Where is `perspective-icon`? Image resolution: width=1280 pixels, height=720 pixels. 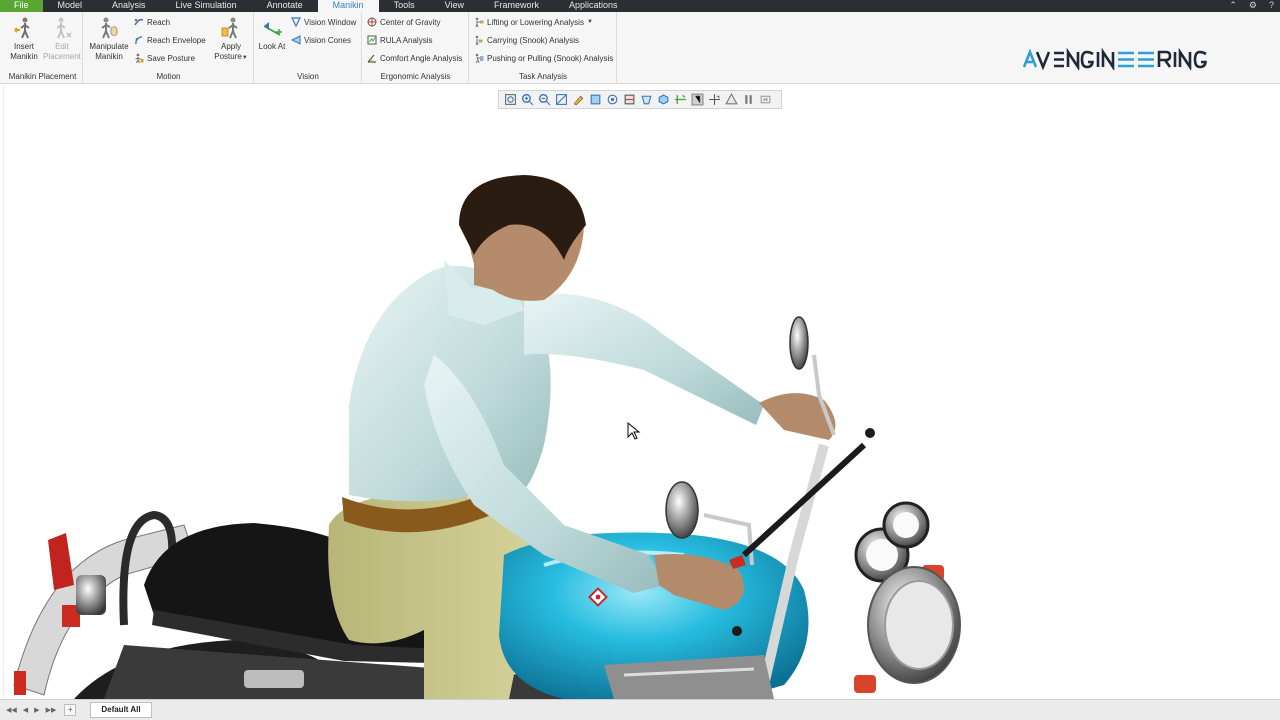 perspective-icon is located at coordinates (646, 99).